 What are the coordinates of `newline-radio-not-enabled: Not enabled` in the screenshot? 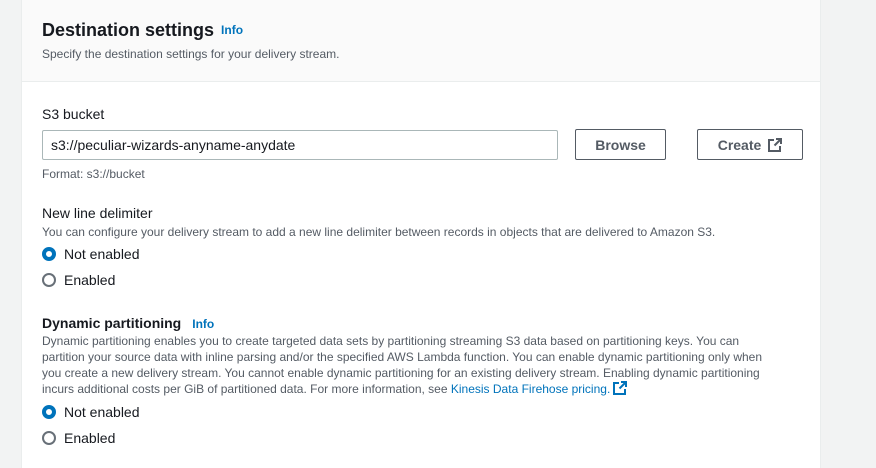 It's located at (91, 254).